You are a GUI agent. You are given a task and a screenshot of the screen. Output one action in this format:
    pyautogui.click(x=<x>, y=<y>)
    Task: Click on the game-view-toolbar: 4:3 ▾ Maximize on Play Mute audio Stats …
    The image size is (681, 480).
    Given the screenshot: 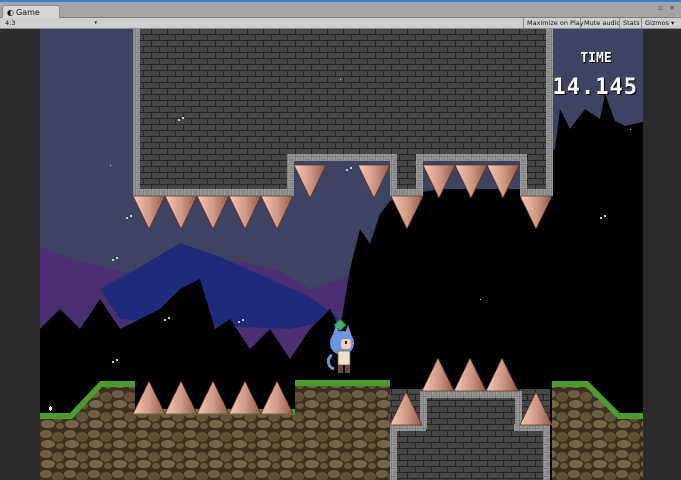 What is the action you would take?
    pyautogui.click(x=340, y=23)
    